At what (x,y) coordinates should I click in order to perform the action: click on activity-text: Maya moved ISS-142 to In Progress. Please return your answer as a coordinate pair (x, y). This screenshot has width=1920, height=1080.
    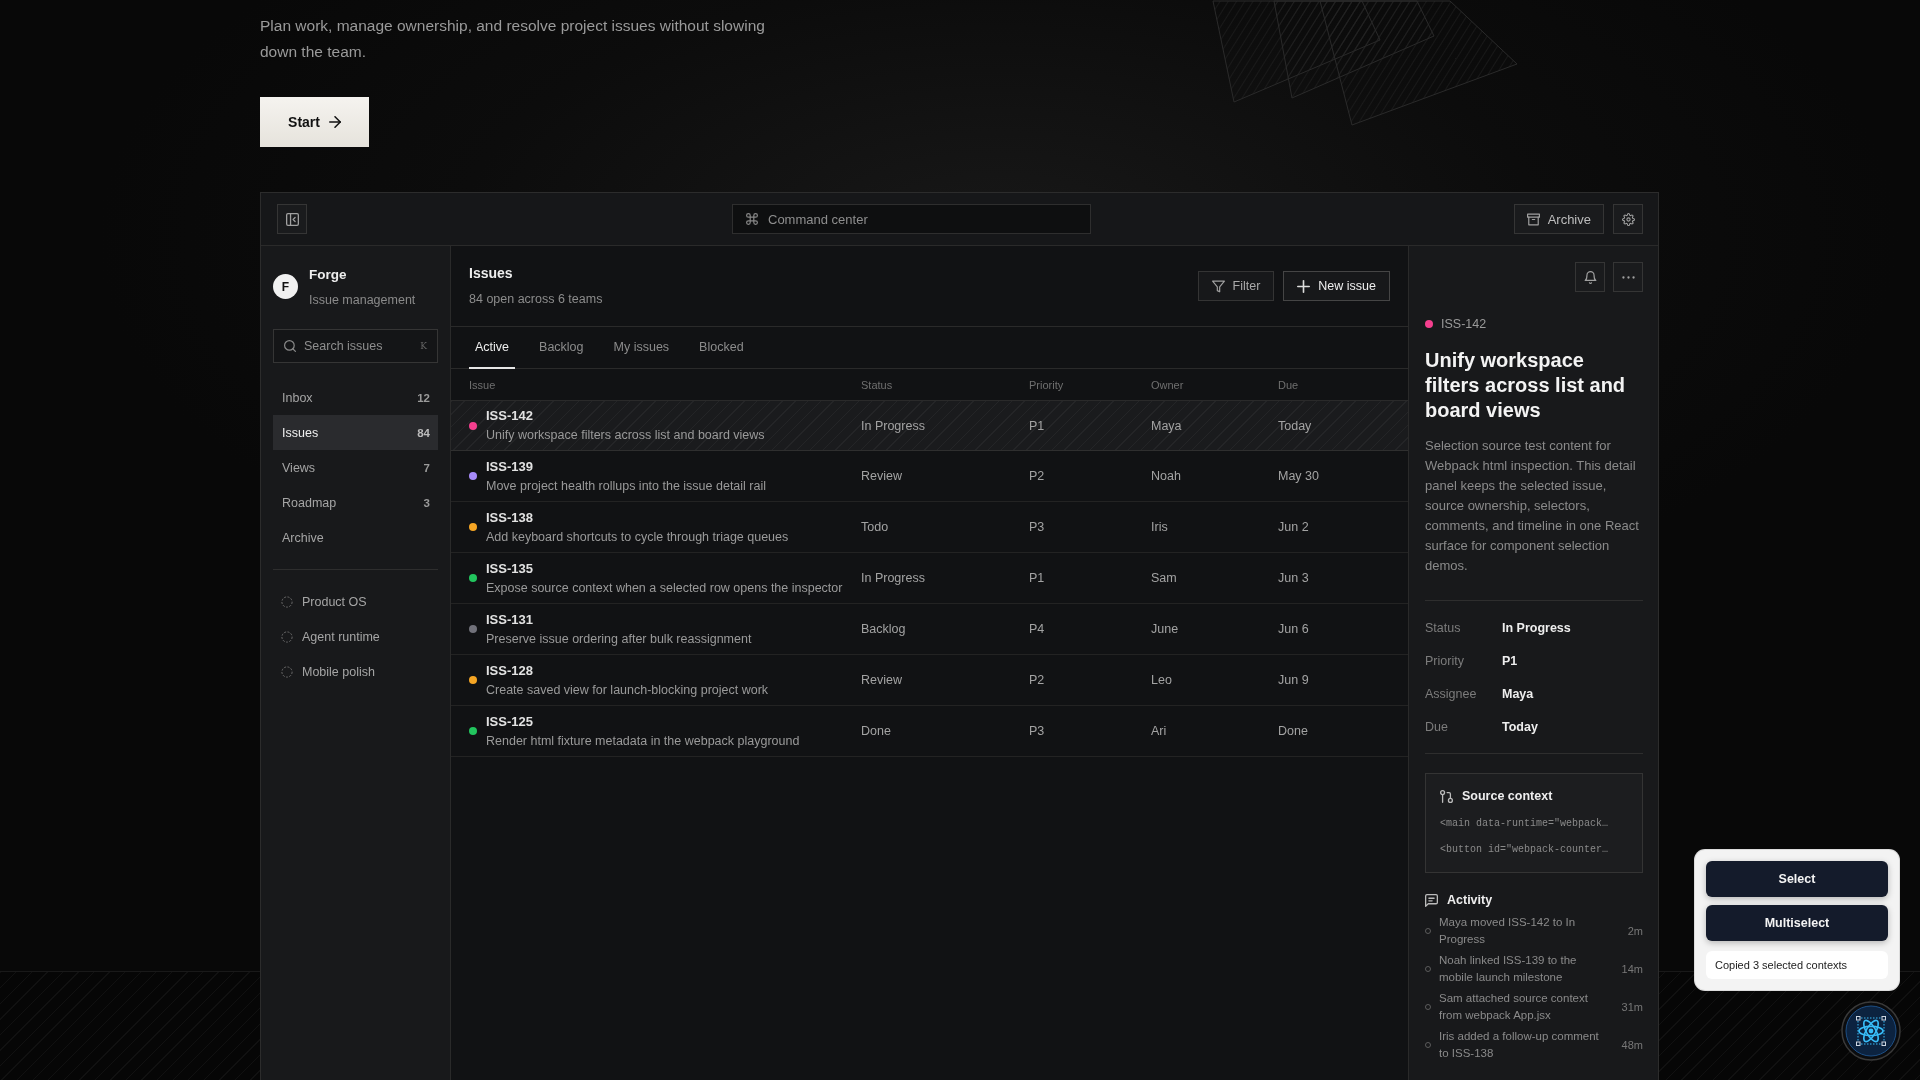
    Looking at the image, I should click on (1508, 931).